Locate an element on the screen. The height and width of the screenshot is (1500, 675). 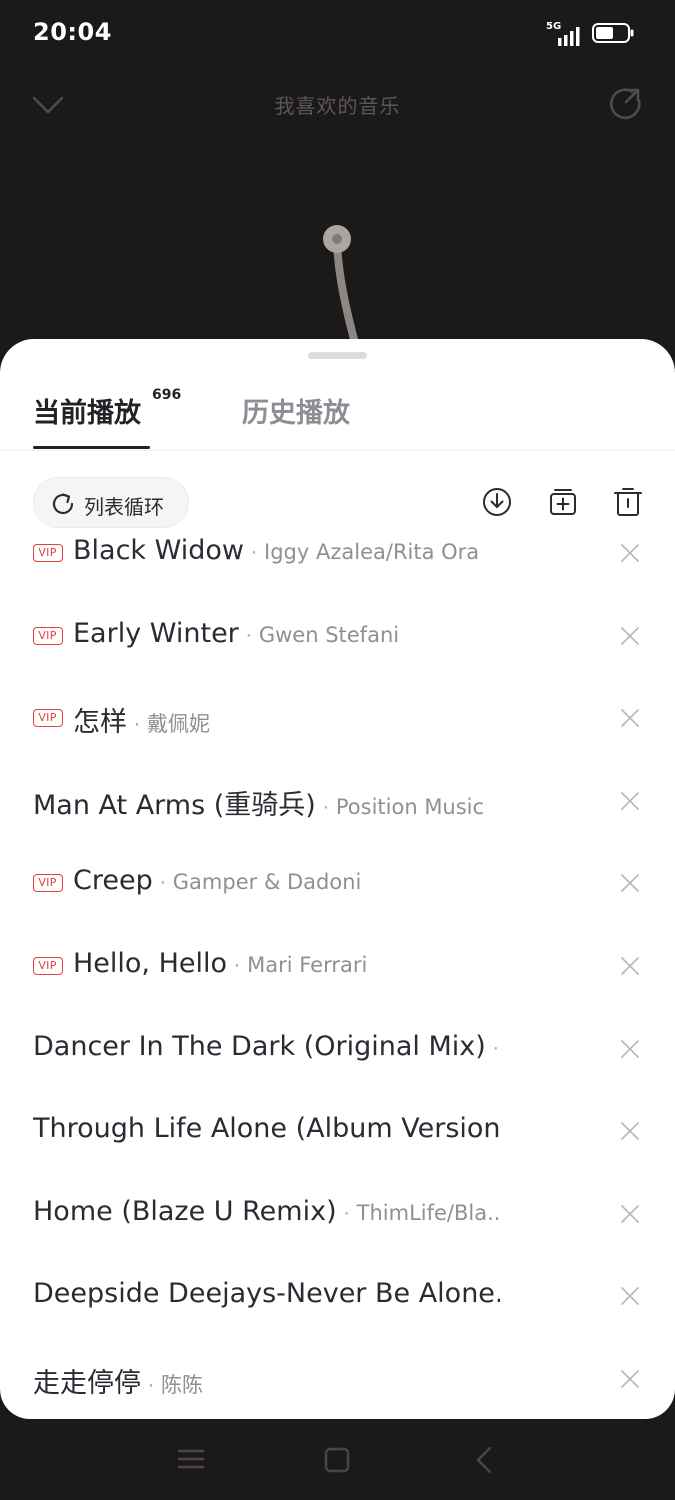
song-artist: 戴佩妮 is located at coordinates (179, 724).